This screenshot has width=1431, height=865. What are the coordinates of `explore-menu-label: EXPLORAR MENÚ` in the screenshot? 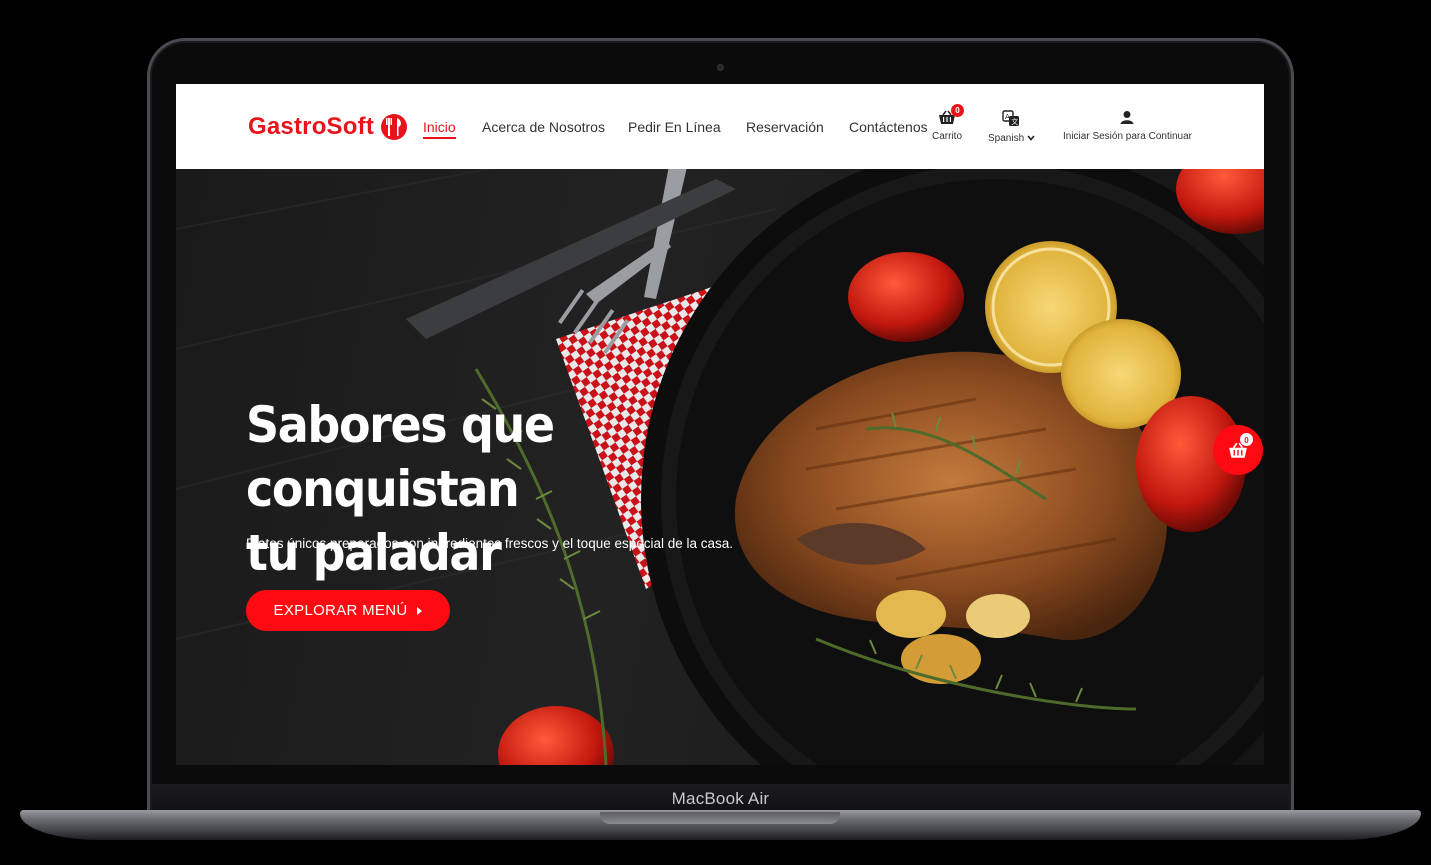 It's located at (340, 610).